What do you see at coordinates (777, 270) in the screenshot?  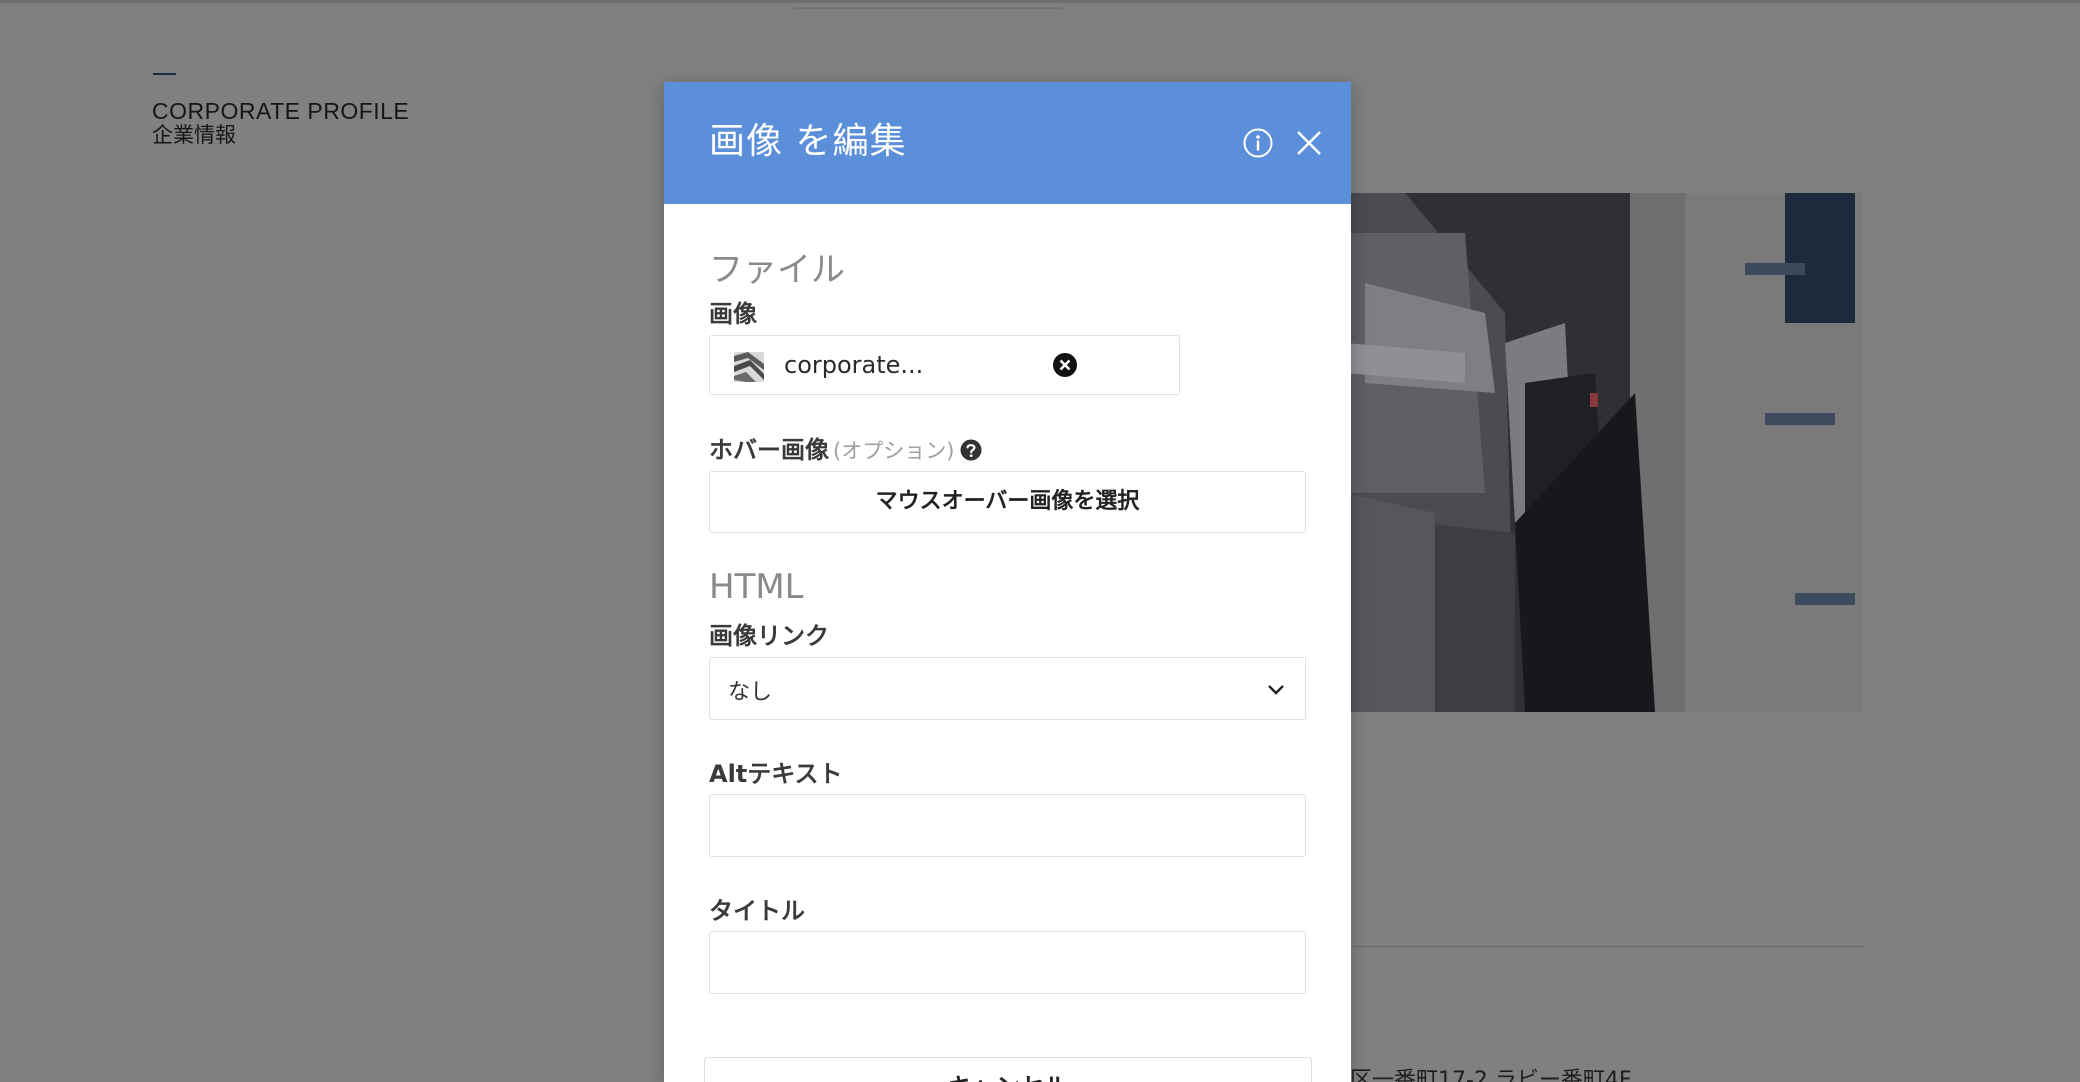 I see `file-section-title: ファイル` at bounding box center [777, 270].